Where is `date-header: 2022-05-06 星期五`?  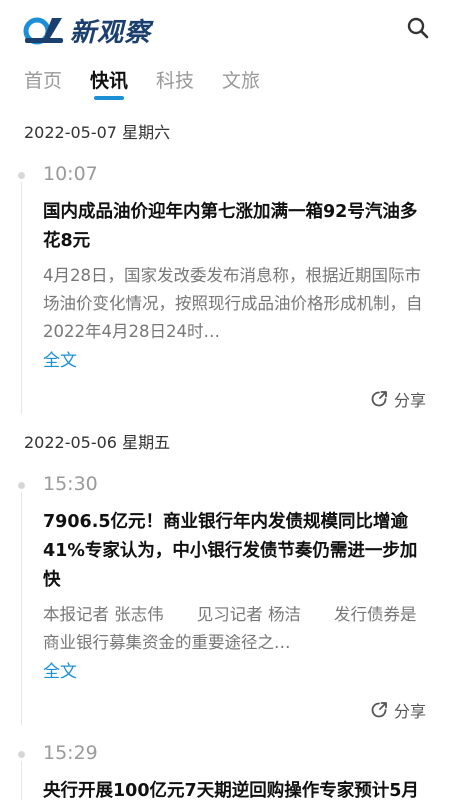
date-header: 2022-05-06 星期五 is located at coordinates (97, 442).